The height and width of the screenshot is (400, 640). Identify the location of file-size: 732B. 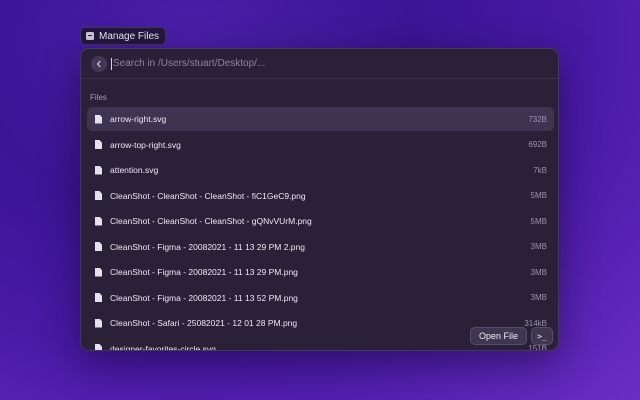
(537, 119).